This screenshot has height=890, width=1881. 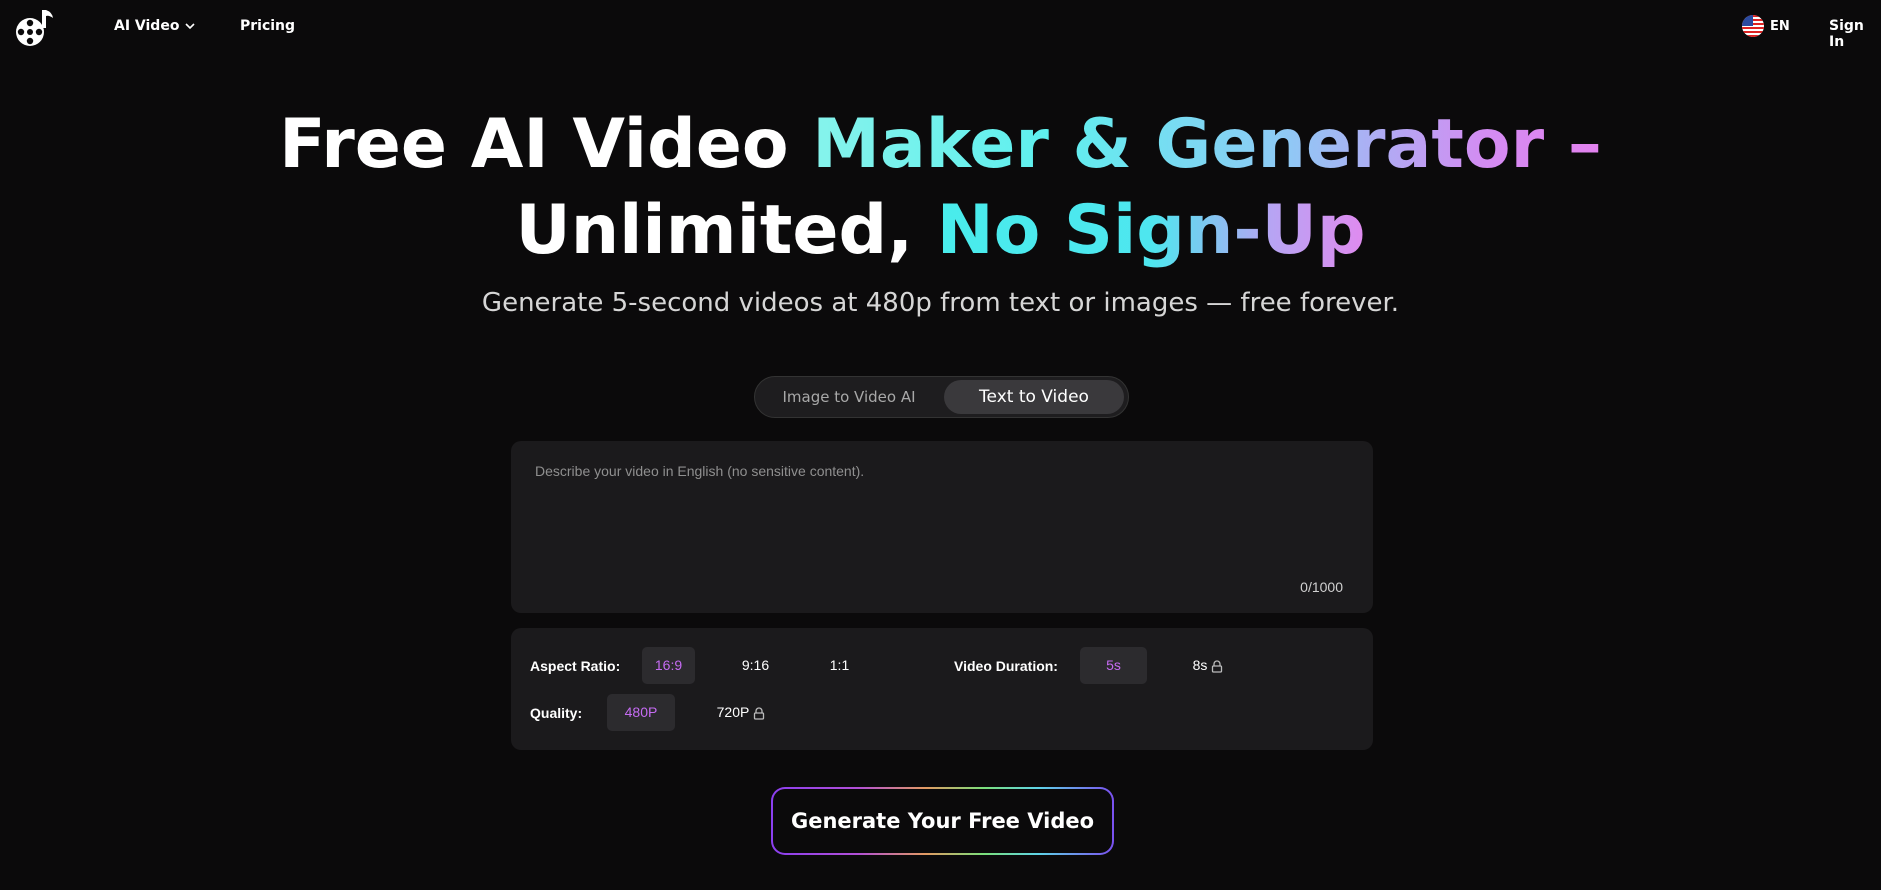 What do you see at coordinates (1321, 587) in the screenshot?
I see `character-counter: 0/1000` at bounding box center [1321, 587].